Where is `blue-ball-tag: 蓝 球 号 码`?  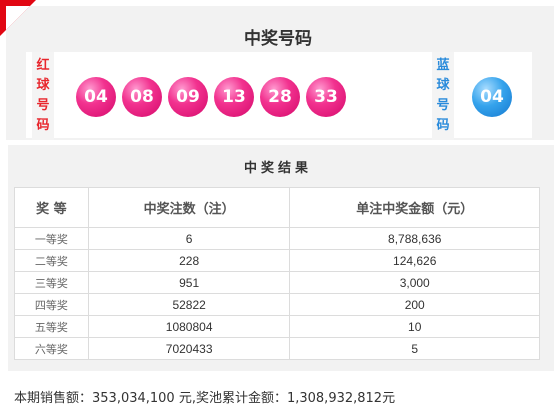
blue-ball-tag: 蓝 球 号 码 is located at coordinates (443, 96).